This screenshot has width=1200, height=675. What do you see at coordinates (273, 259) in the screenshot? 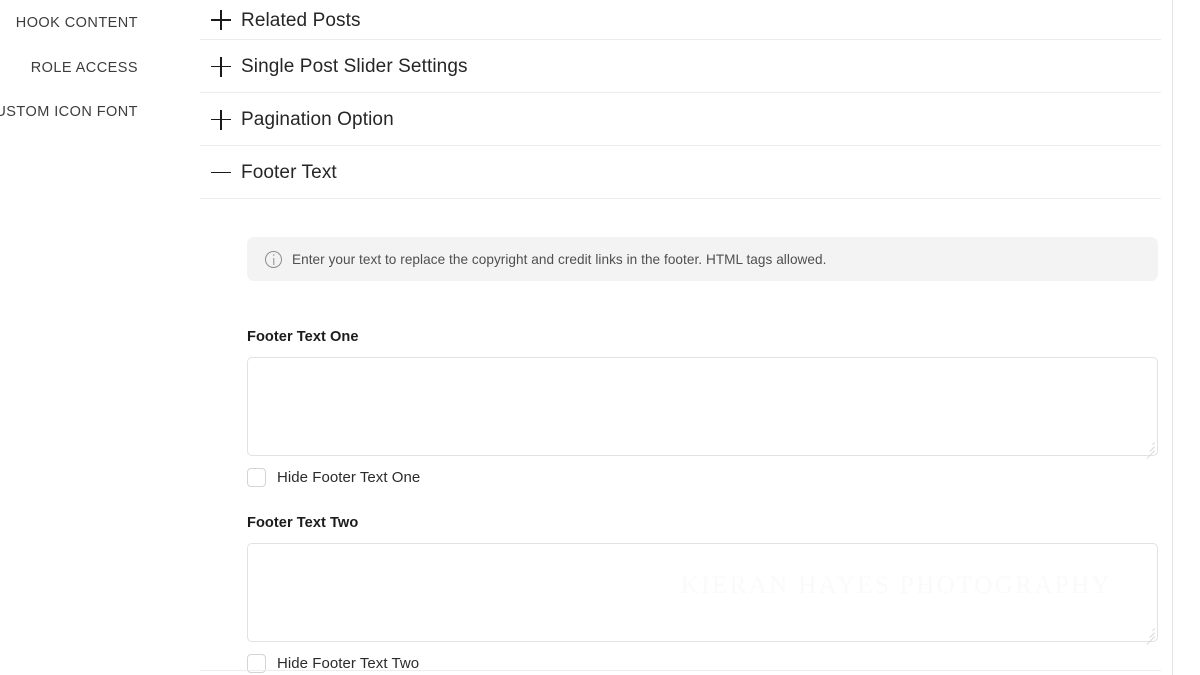
I see `info-icon` at bounding box center [273, 259].